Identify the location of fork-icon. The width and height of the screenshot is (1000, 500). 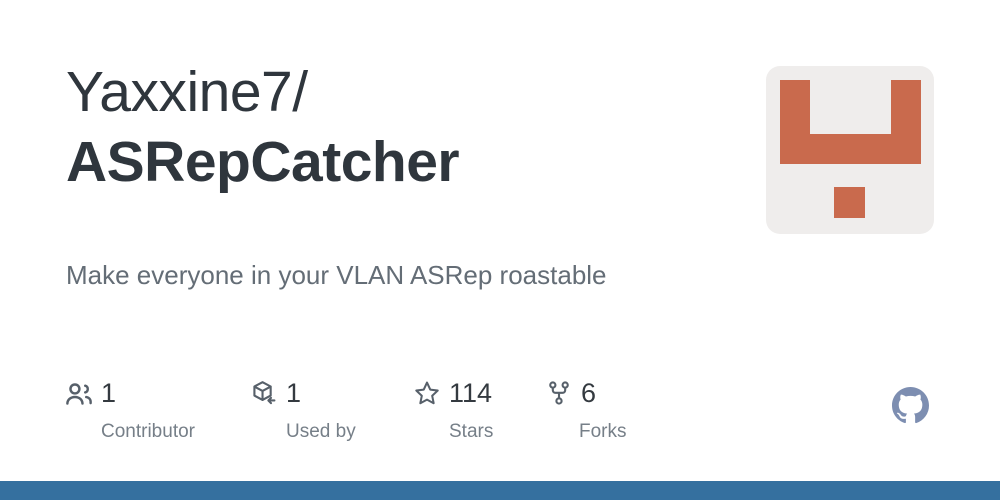
(559, 393).